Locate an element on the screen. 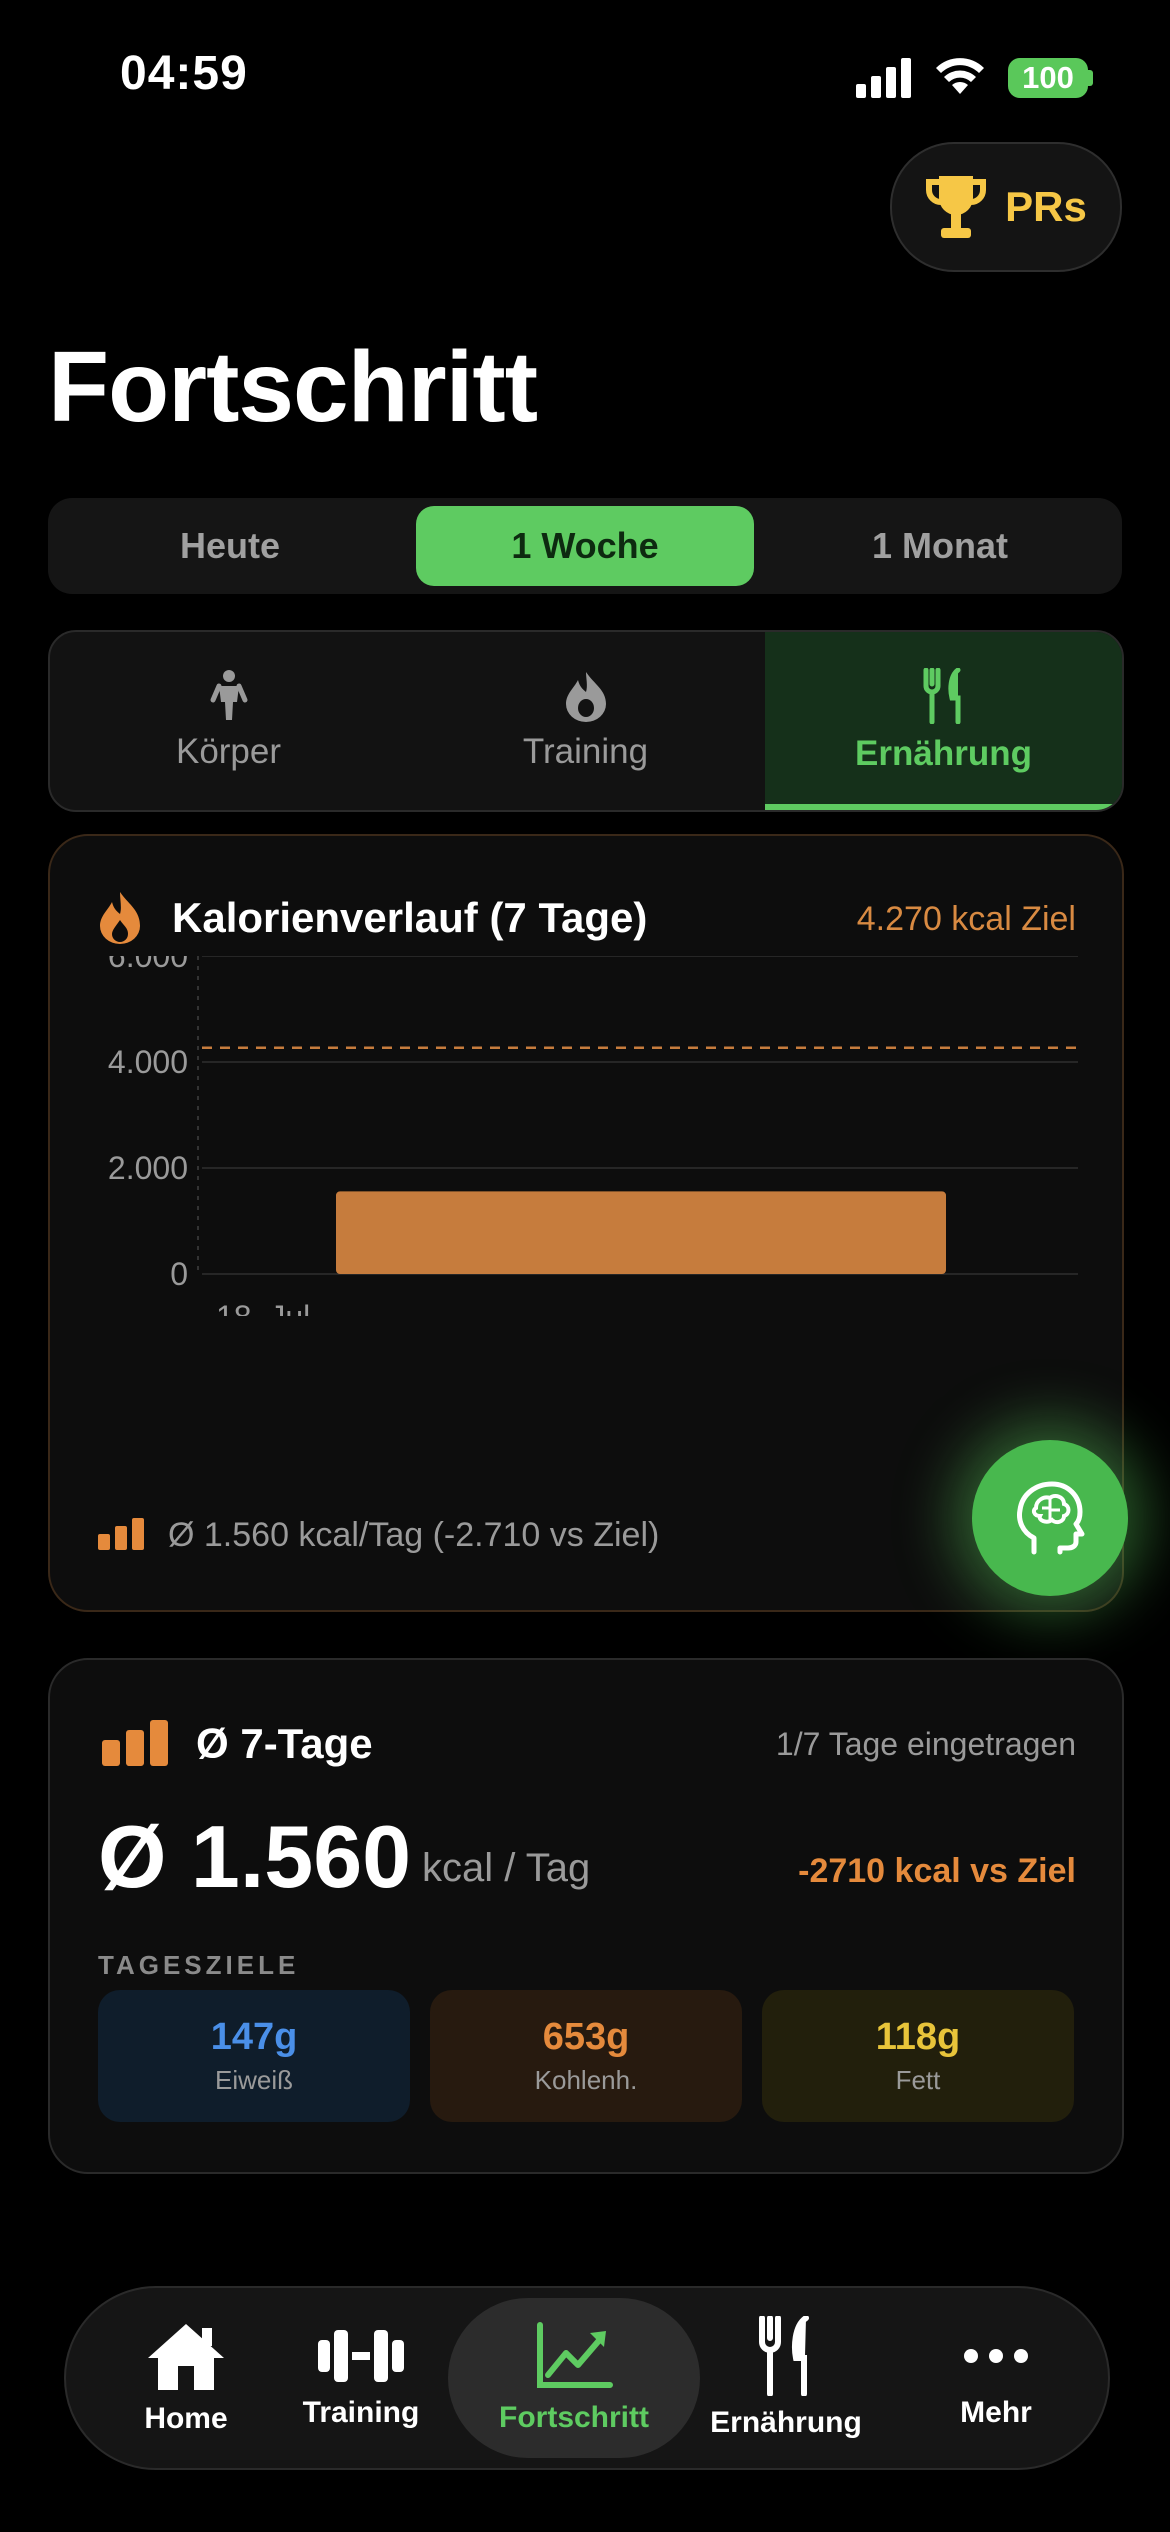 This screenshot has height=2532, width=1170. prs-label: PRs is located at coordinates (1046, 206).